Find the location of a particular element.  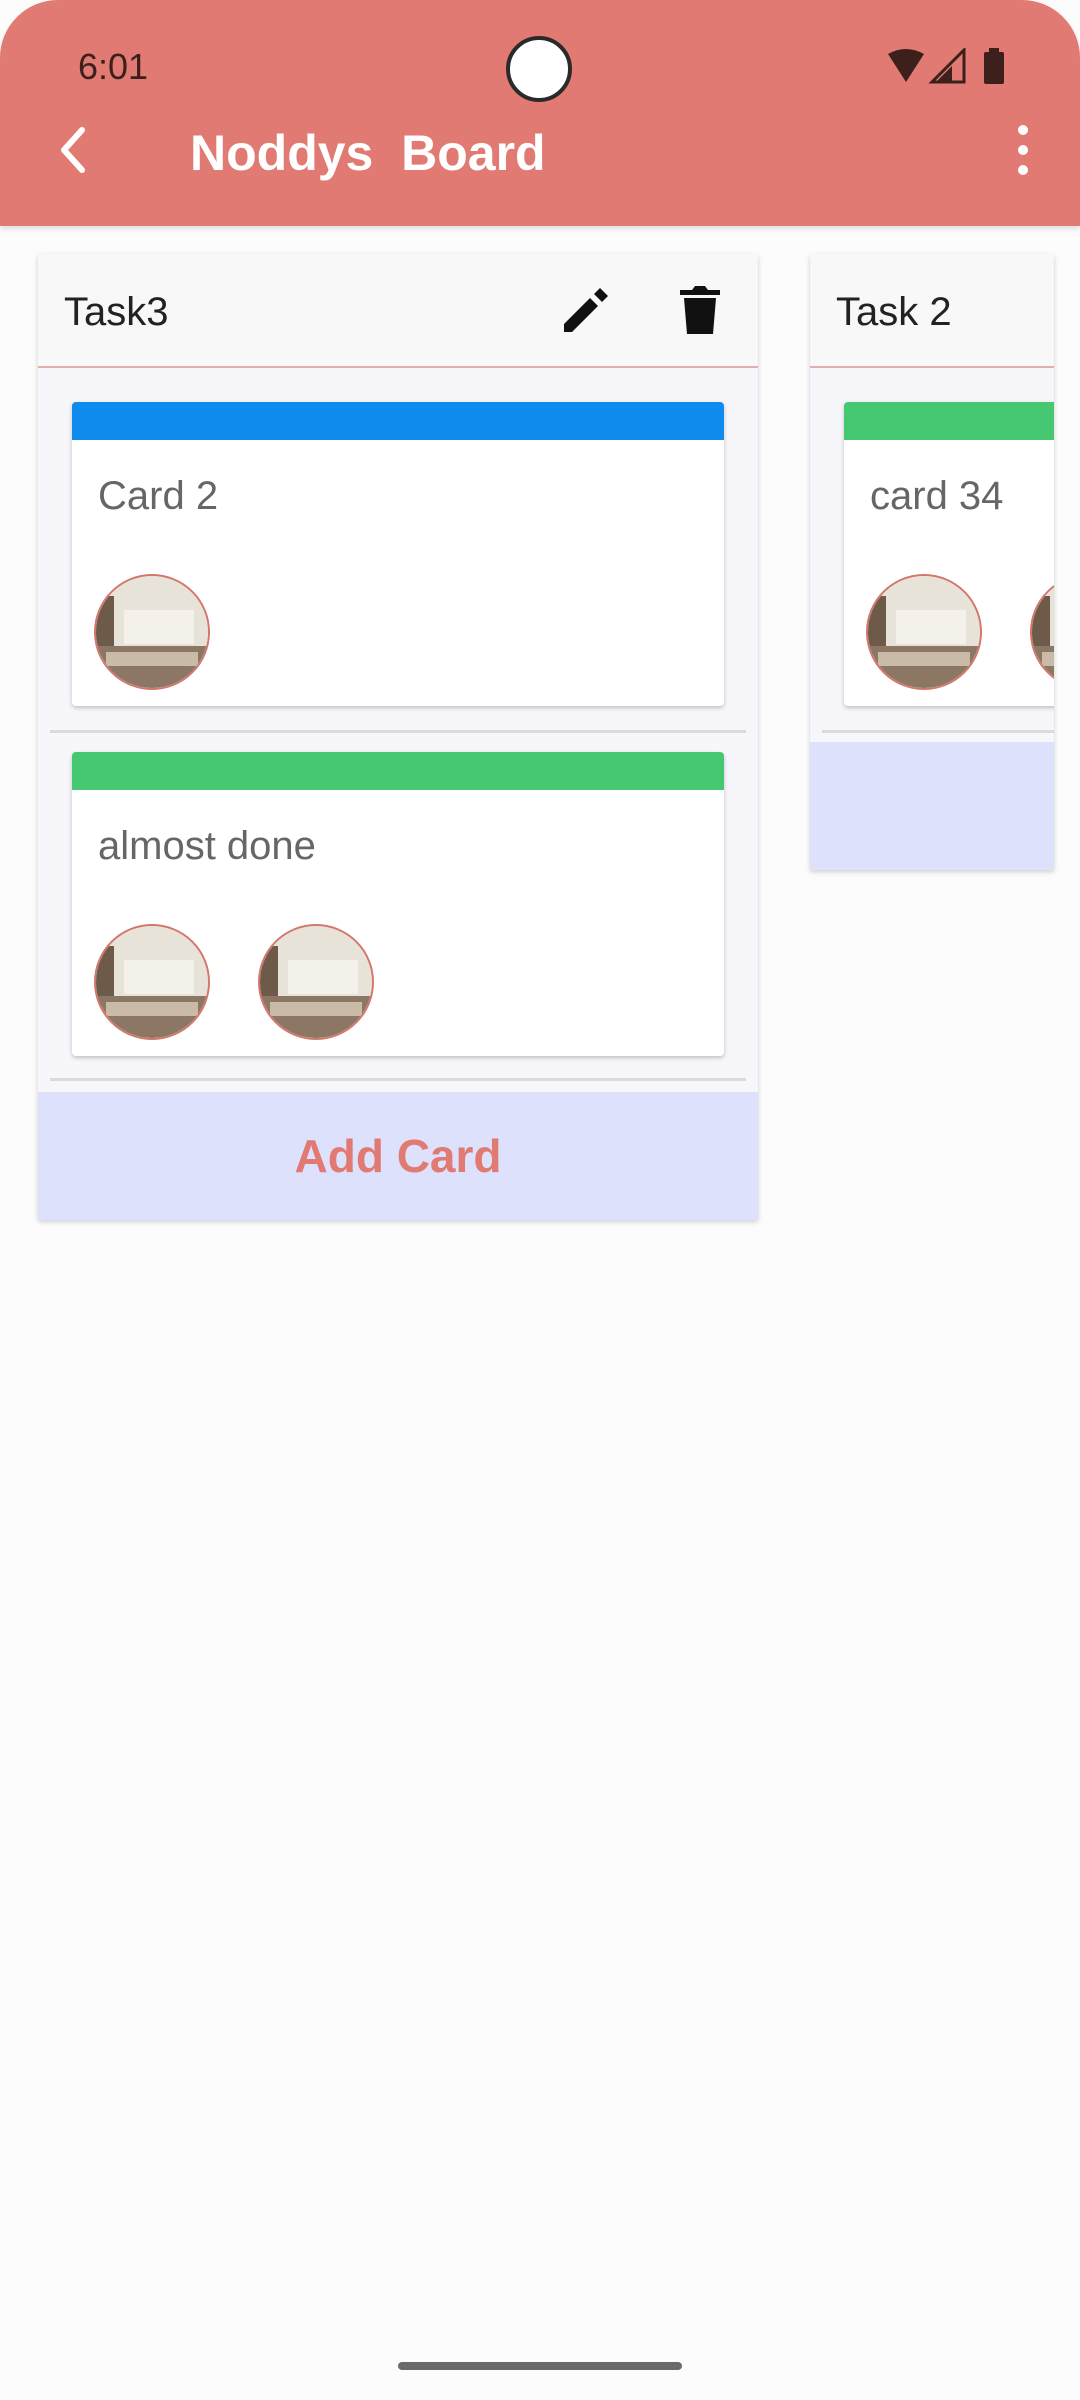

add-card-button is located at coordinates (932, 806).